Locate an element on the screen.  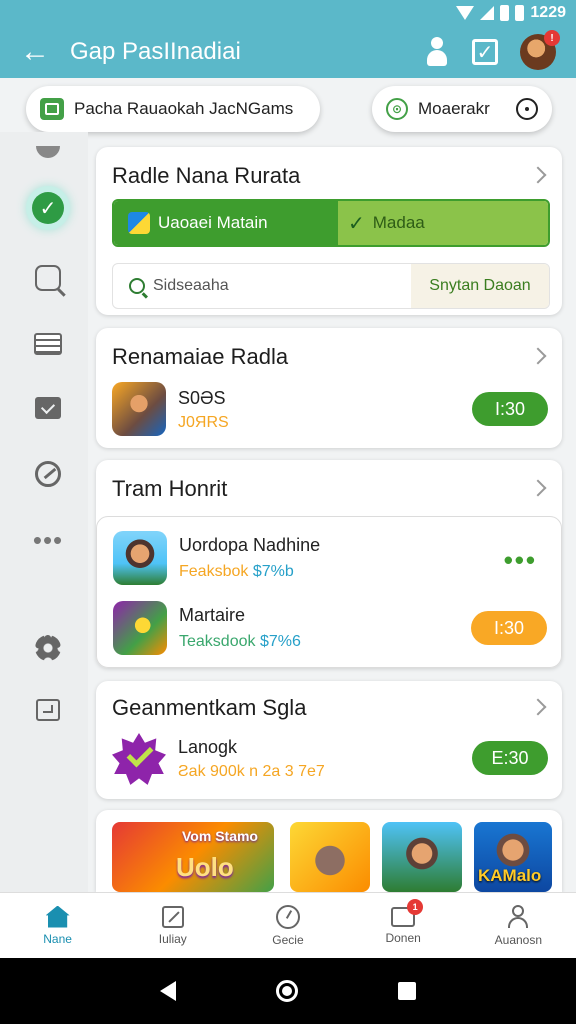
filter-chip-right: ⊙ Moaerakr is located at coordinates (462, 109).